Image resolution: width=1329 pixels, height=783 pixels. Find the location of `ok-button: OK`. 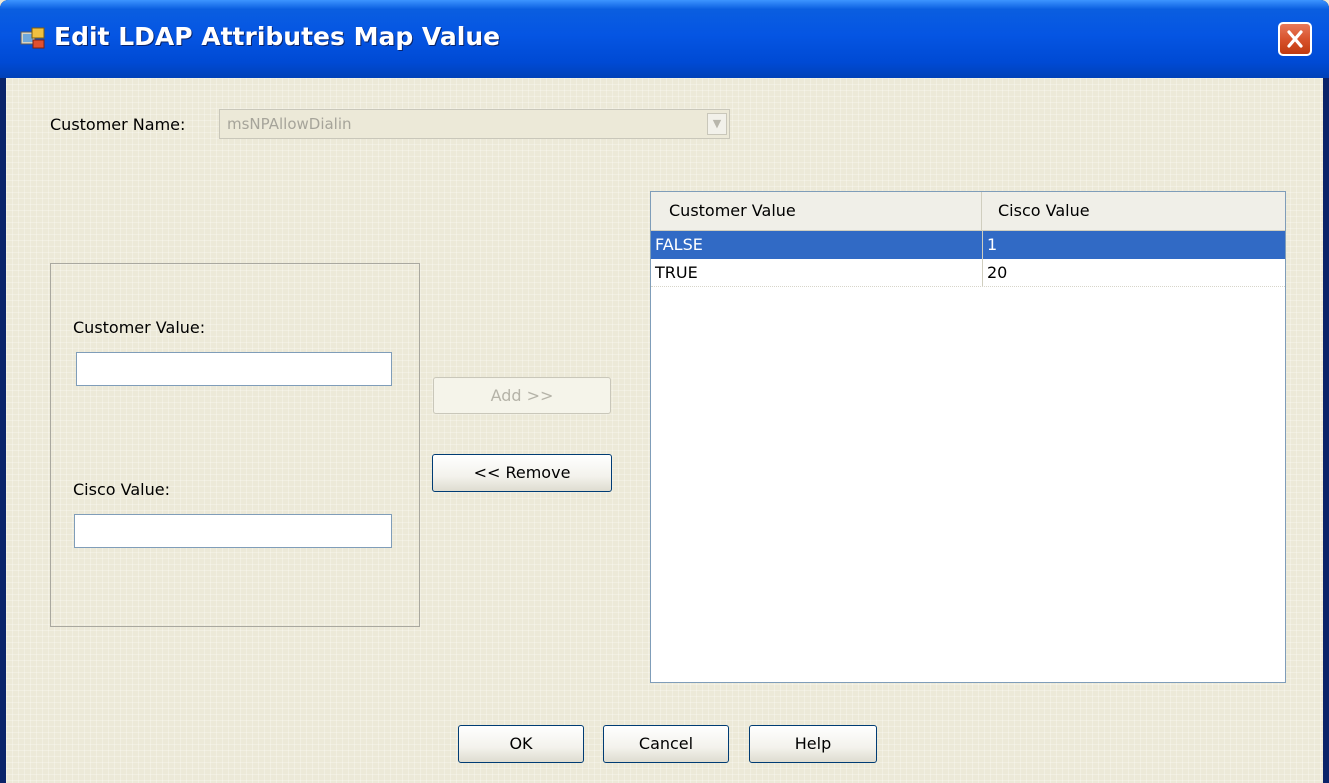

ok-button: OK is located at coordinates (521, 744).